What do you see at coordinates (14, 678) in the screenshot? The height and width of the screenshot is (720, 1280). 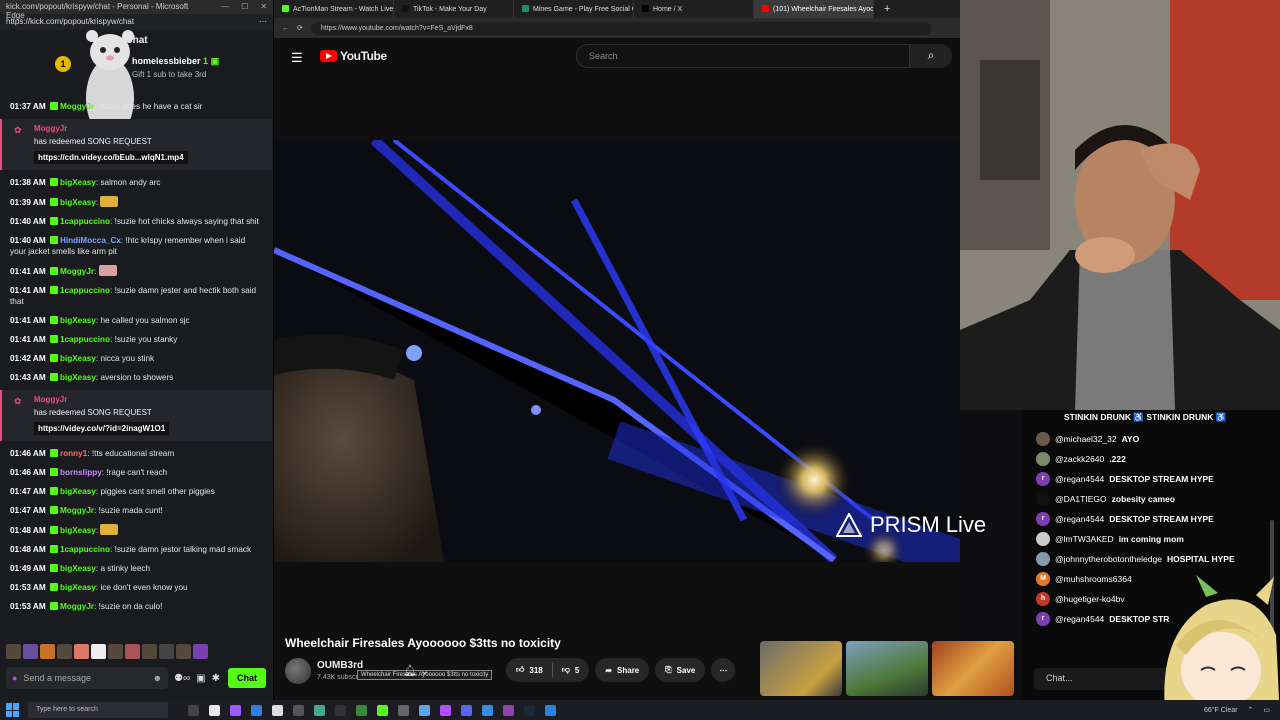 I see `mic-icon: ●` at bounding box center [14, 678].